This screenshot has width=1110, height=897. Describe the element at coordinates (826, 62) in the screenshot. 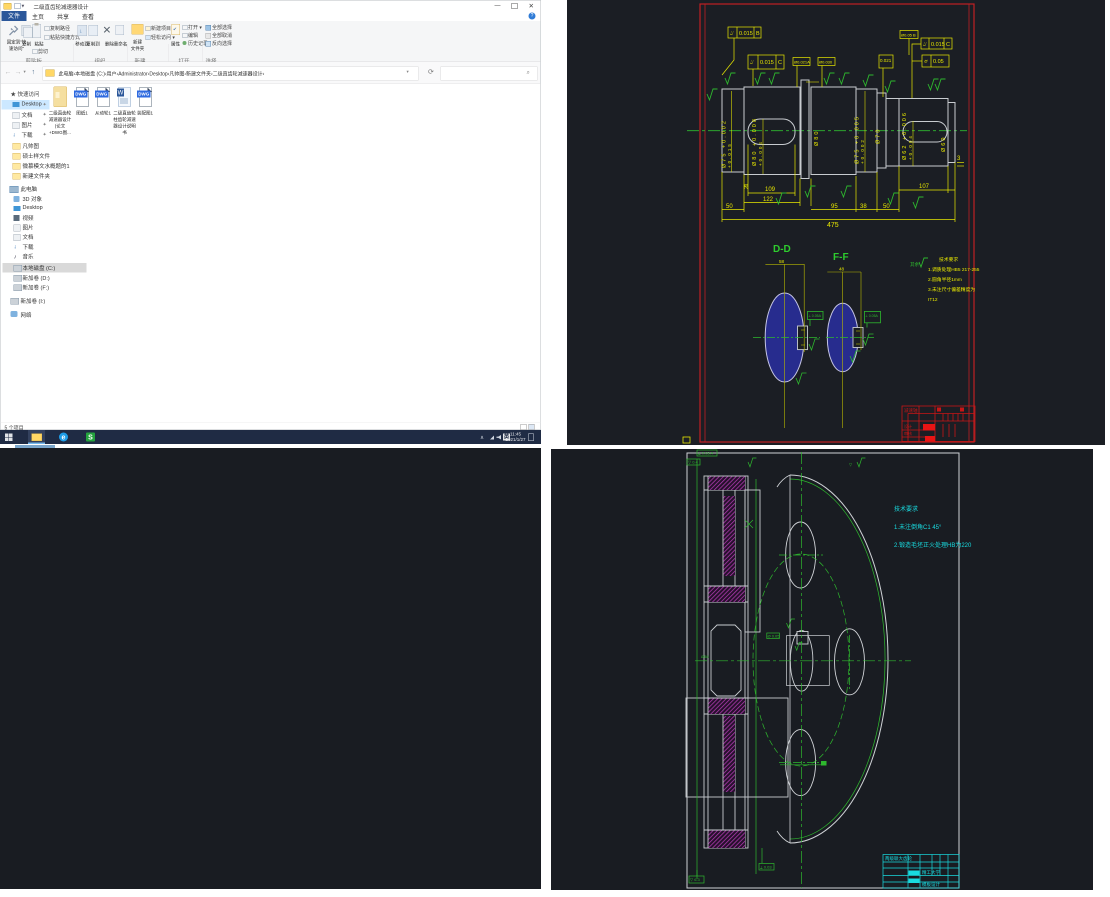

I see `svg-text: Ø0.030` at that location.